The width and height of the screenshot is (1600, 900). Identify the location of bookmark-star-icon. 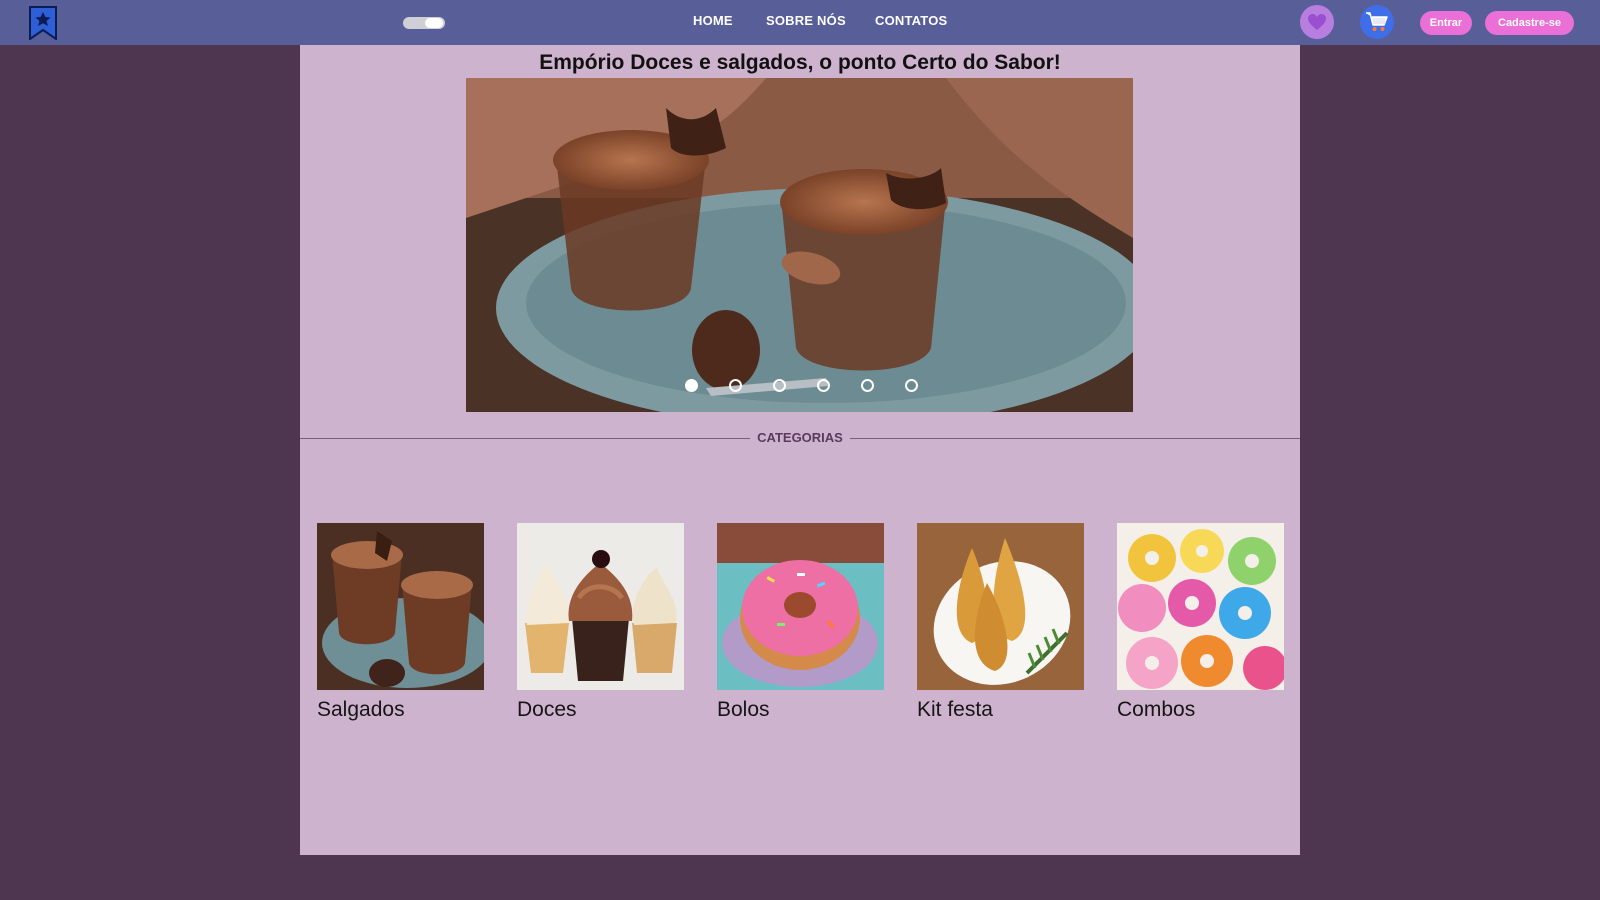
(43, 23).